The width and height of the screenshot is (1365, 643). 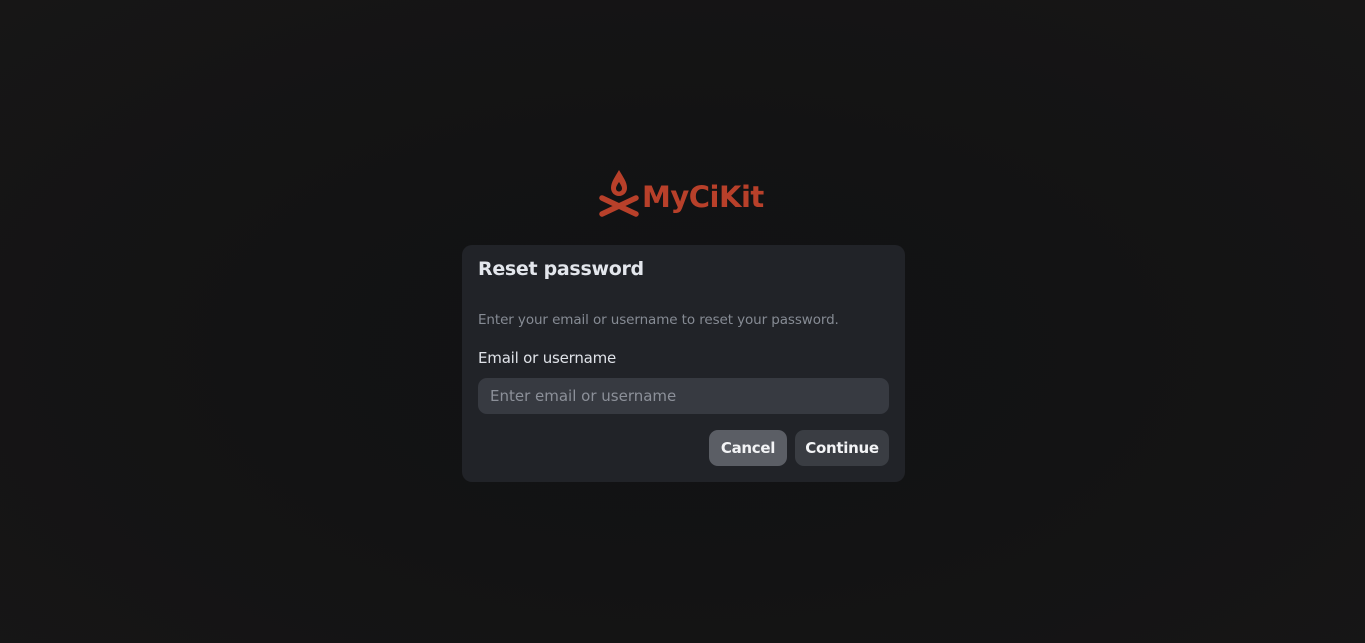 I want to click on campfire-icon, so click(x=619, y=193).